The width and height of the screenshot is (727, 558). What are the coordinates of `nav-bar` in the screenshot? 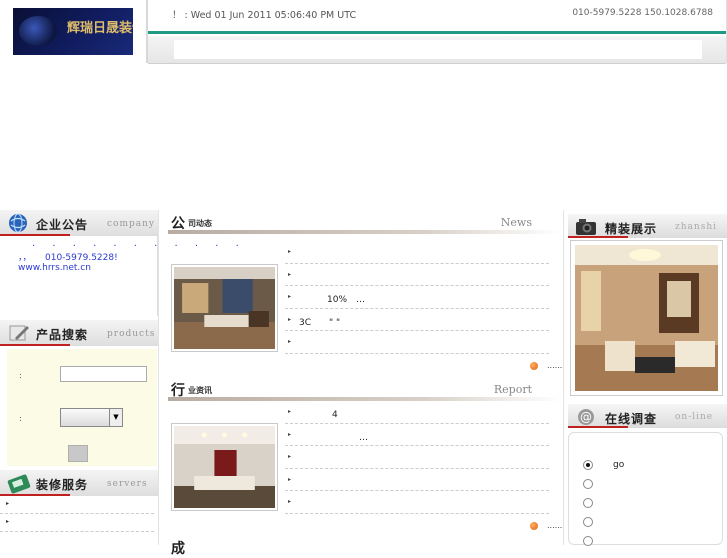 It's located at (437, 50).